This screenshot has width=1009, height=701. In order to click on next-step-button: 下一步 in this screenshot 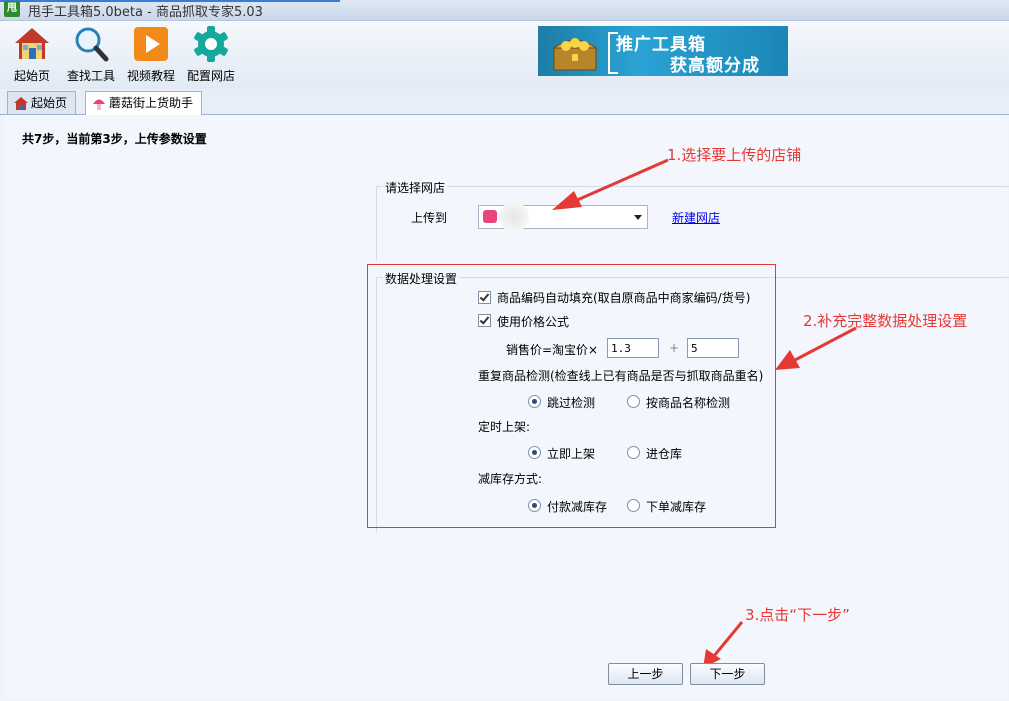, I will do `click(727, 674)`.